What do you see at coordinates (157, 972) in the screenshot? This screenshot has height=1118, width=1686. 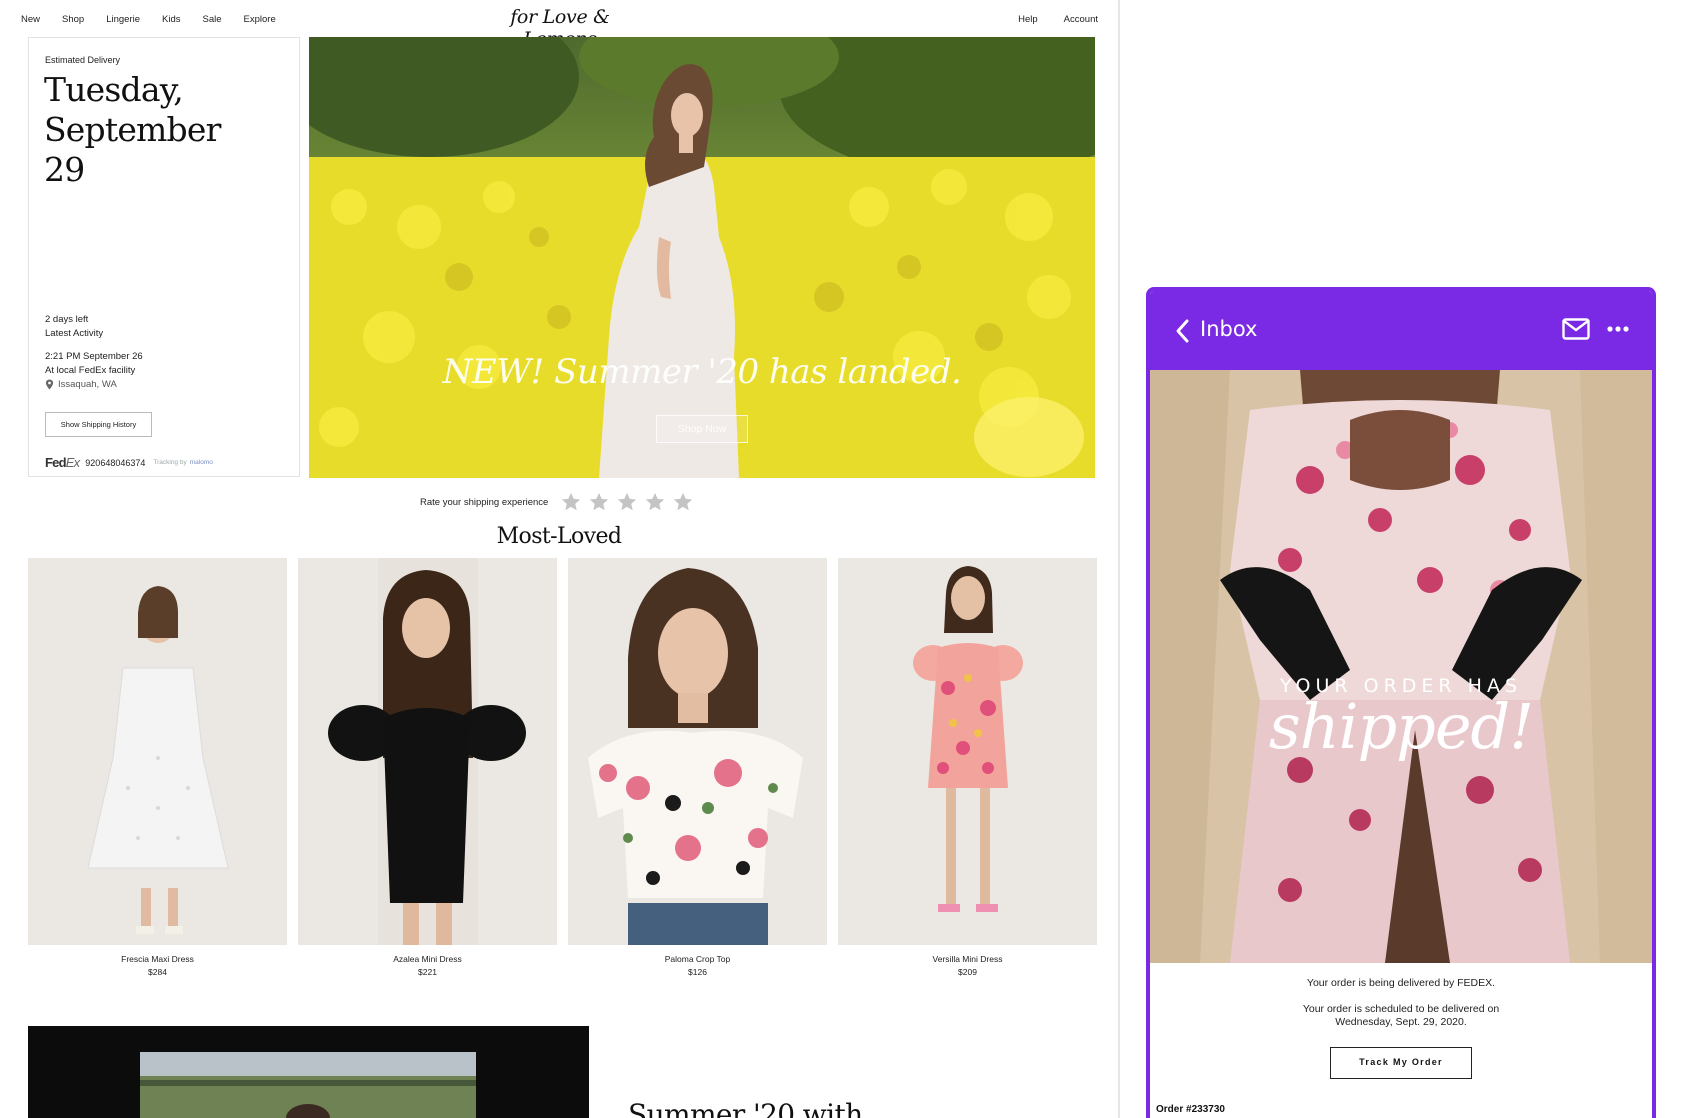 I see `product-price: $284` at bounding box center [157, 972].